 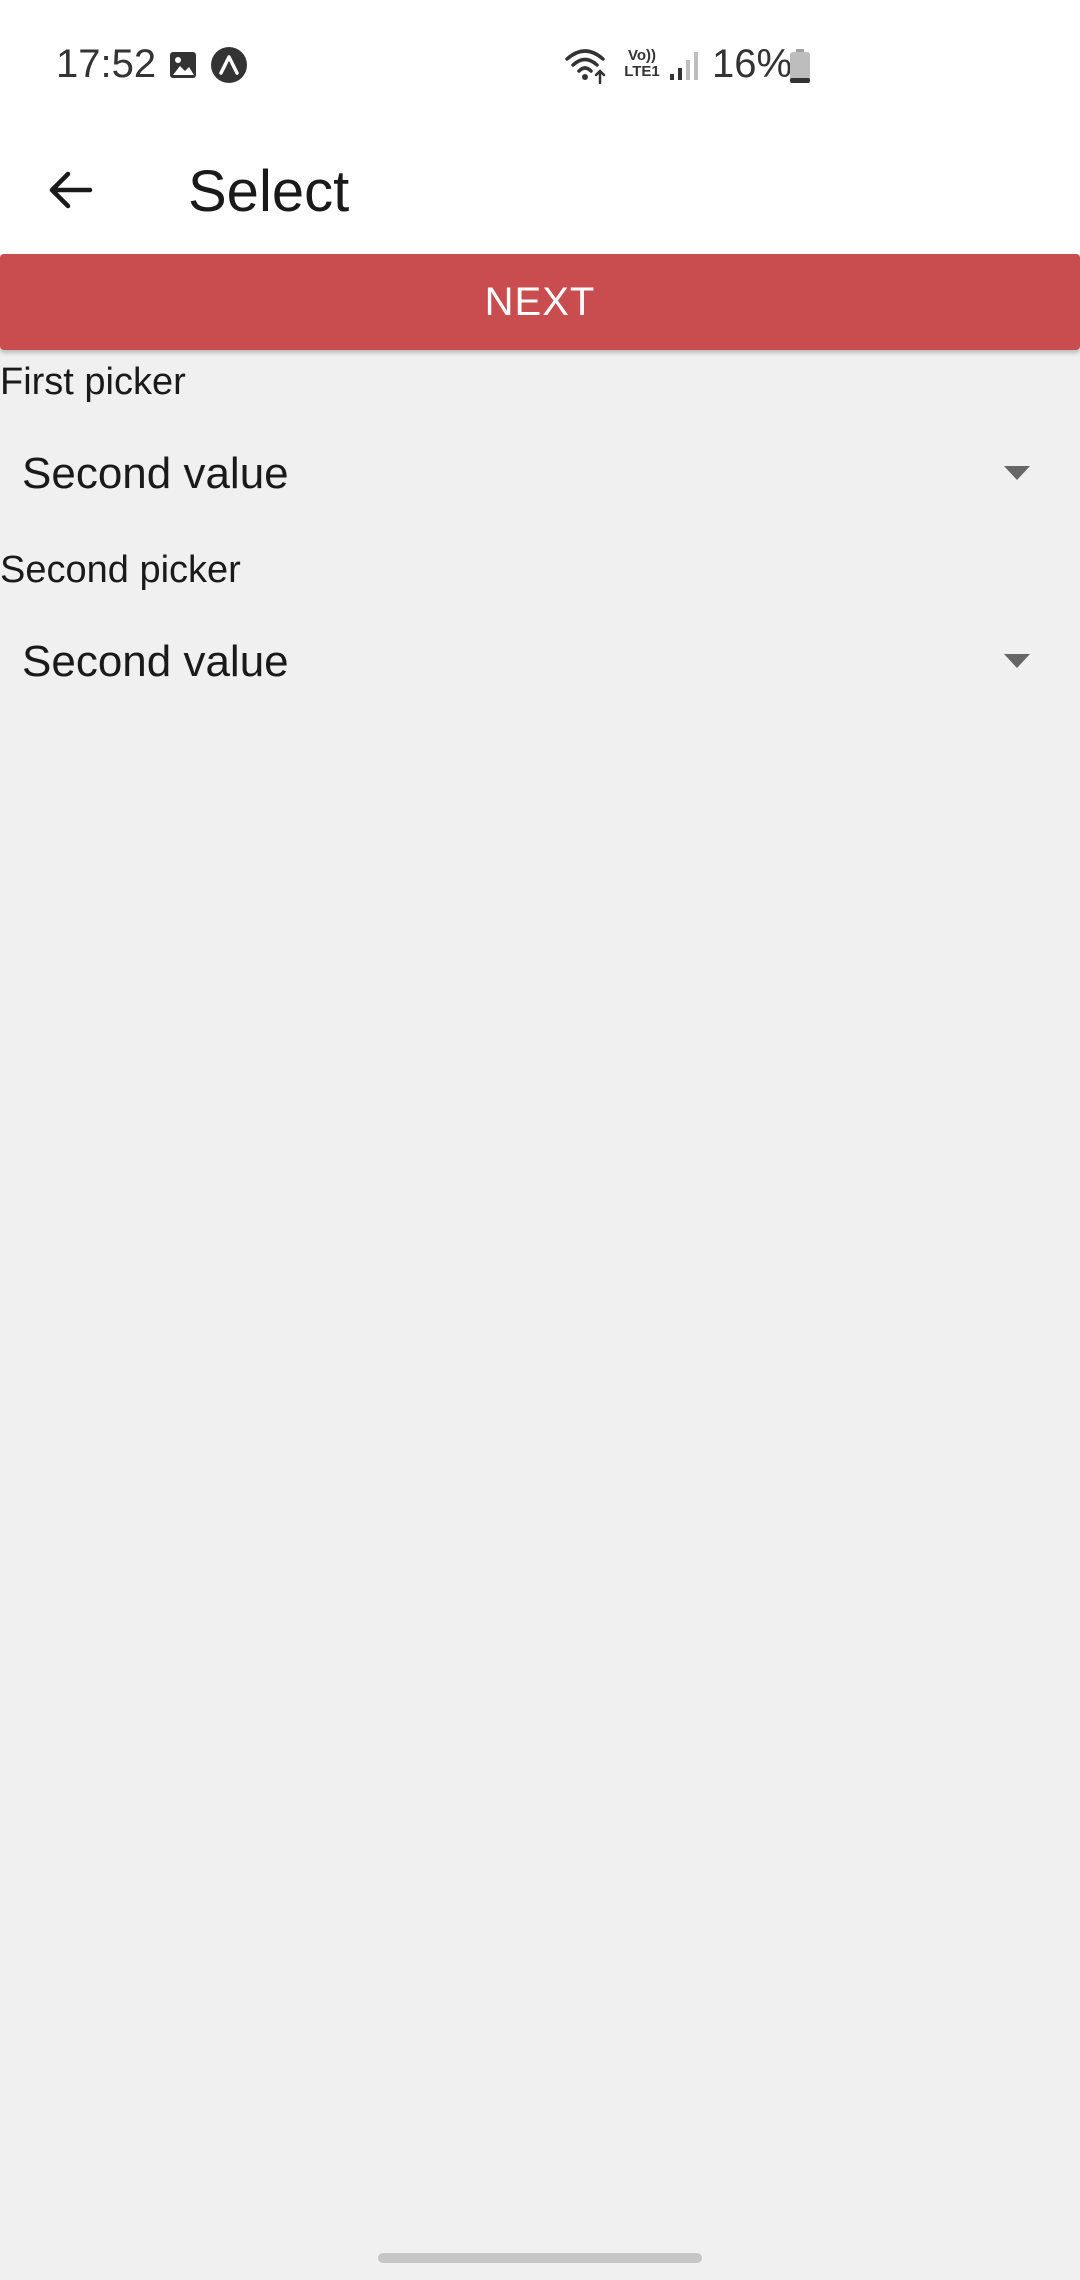 What do you see at coordinates (585, 66) in the screenshot?
I see `wifi-icon` at bounding box center [585, 66].